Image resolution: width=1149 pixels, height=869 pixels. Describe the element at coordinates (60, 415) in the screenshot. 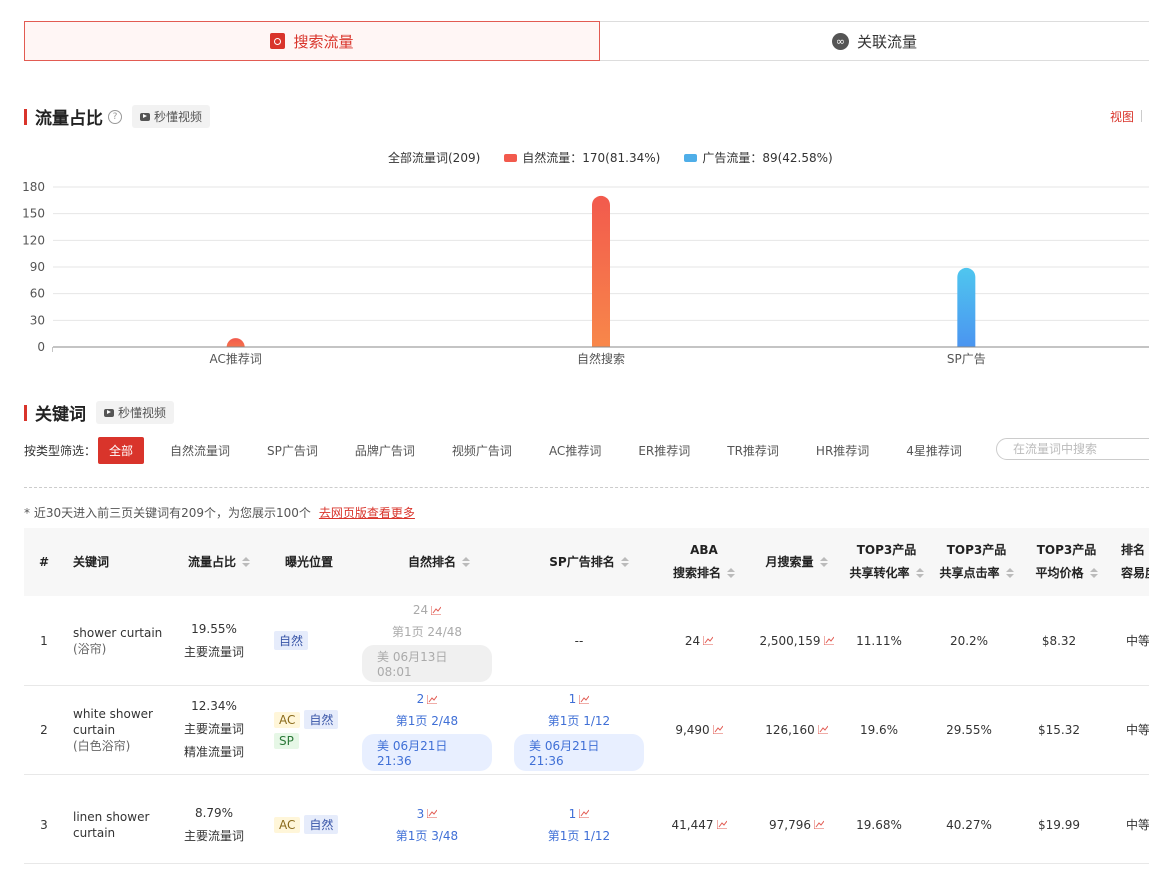

I see `section-title: 关键词` at that location.